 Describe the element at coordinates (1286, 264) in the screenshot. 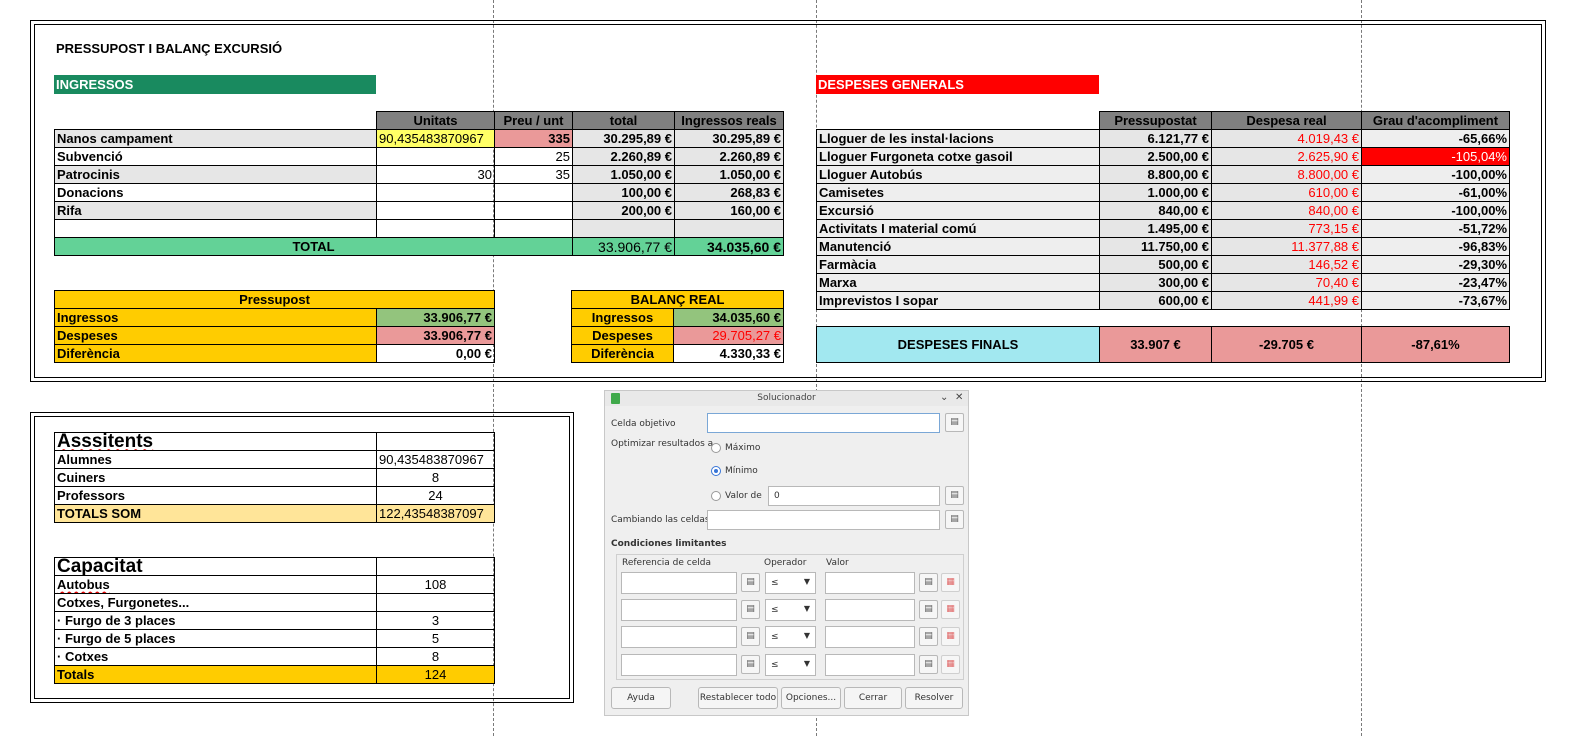

I see `table-cell: 146,52 €` at that location.